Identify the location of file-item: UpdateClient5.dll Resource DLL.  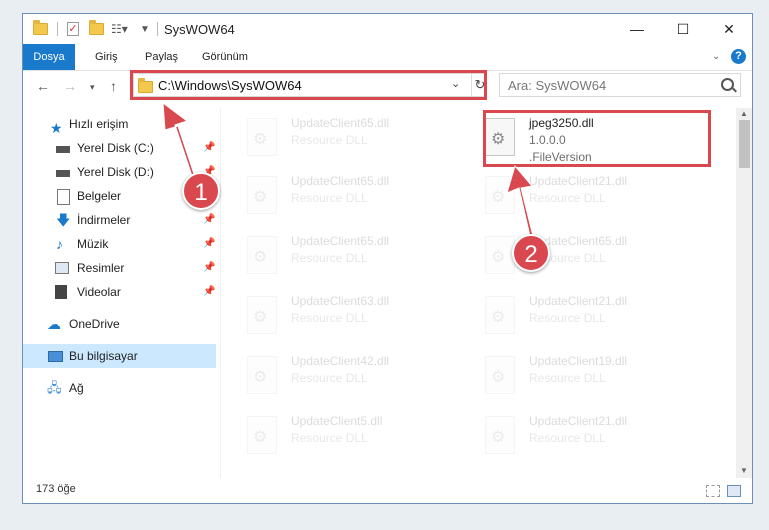
(358, 439).